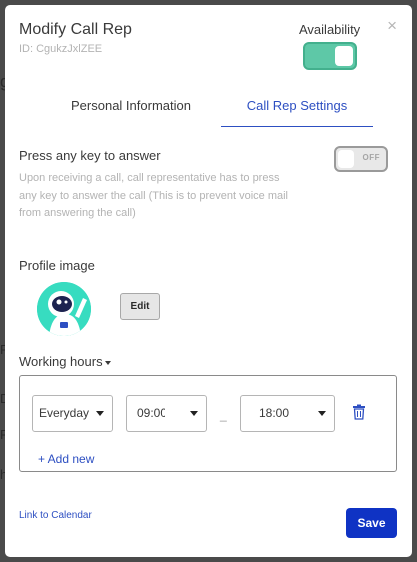 The width and height of the screenshot is (417, 562). I want to click on profile-image-title: Profile image, so click(57, 265).